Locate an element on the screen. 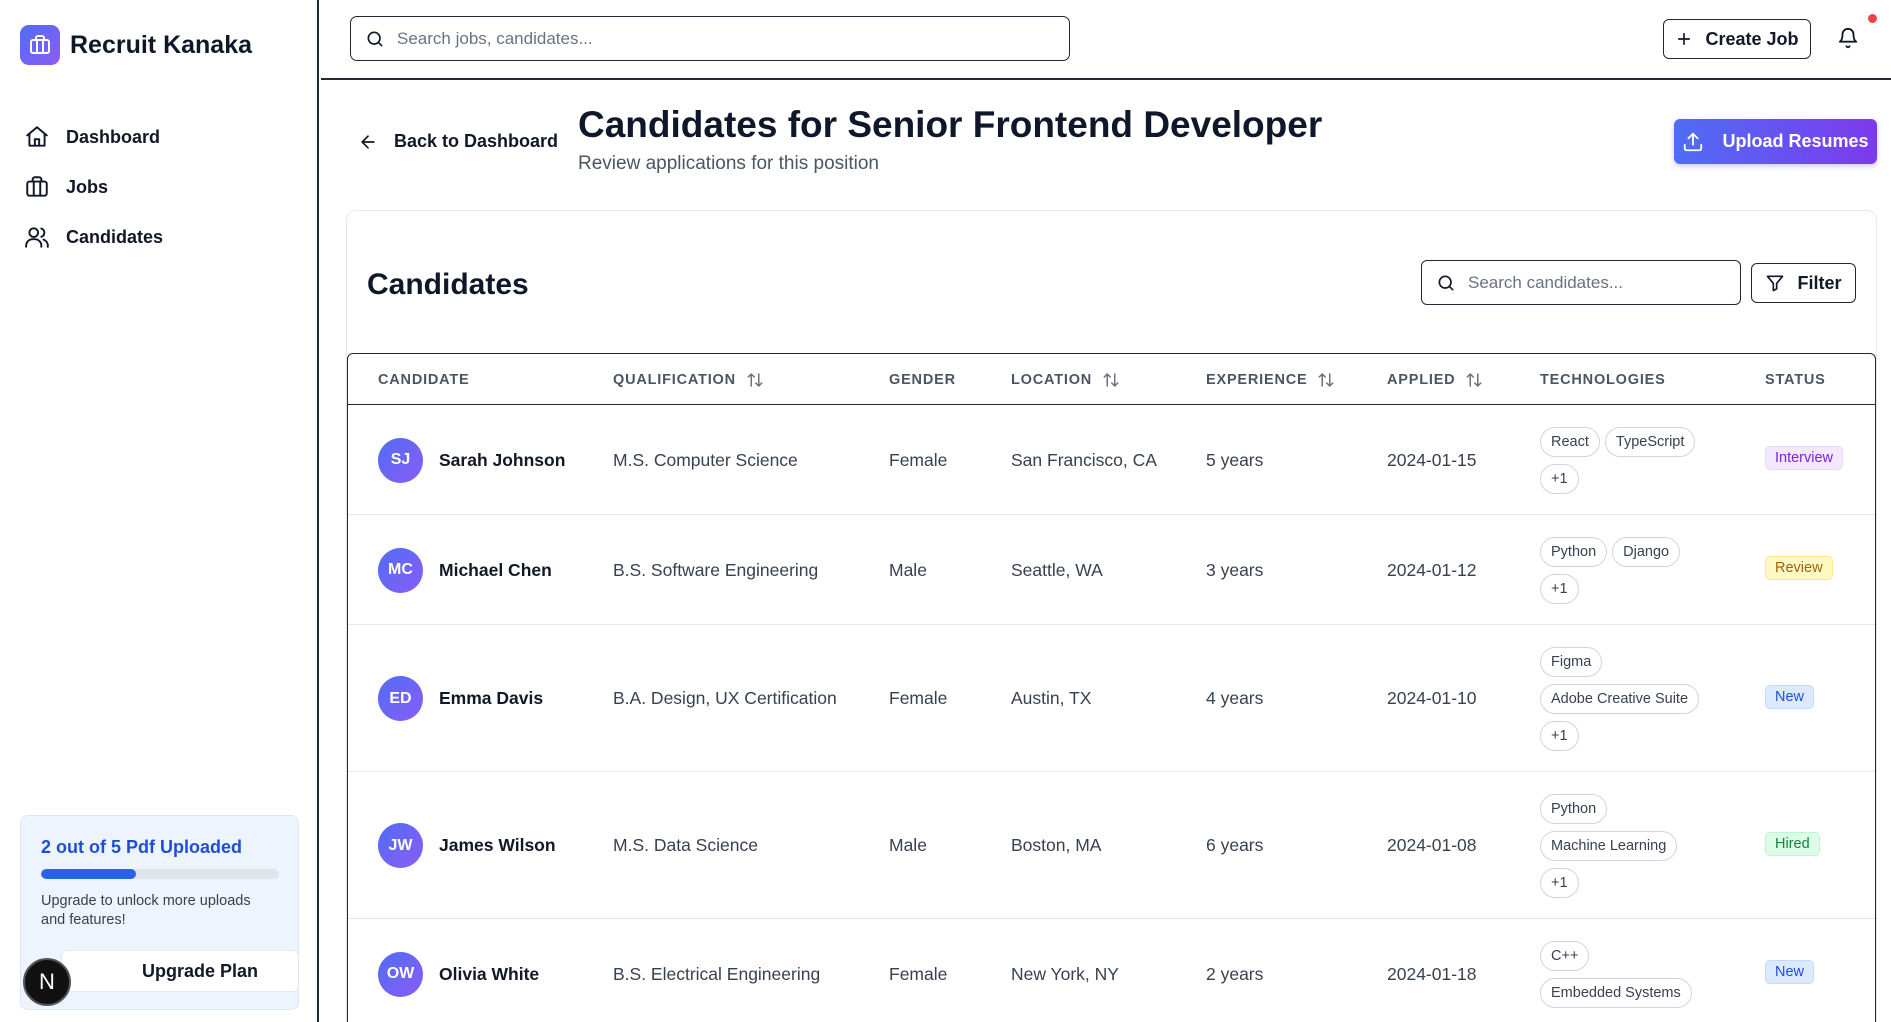 Image resolution: width=1891 pixels, height=1022 pixels. column-header-label: CANDIDATE is located at coordinates (424, 379).